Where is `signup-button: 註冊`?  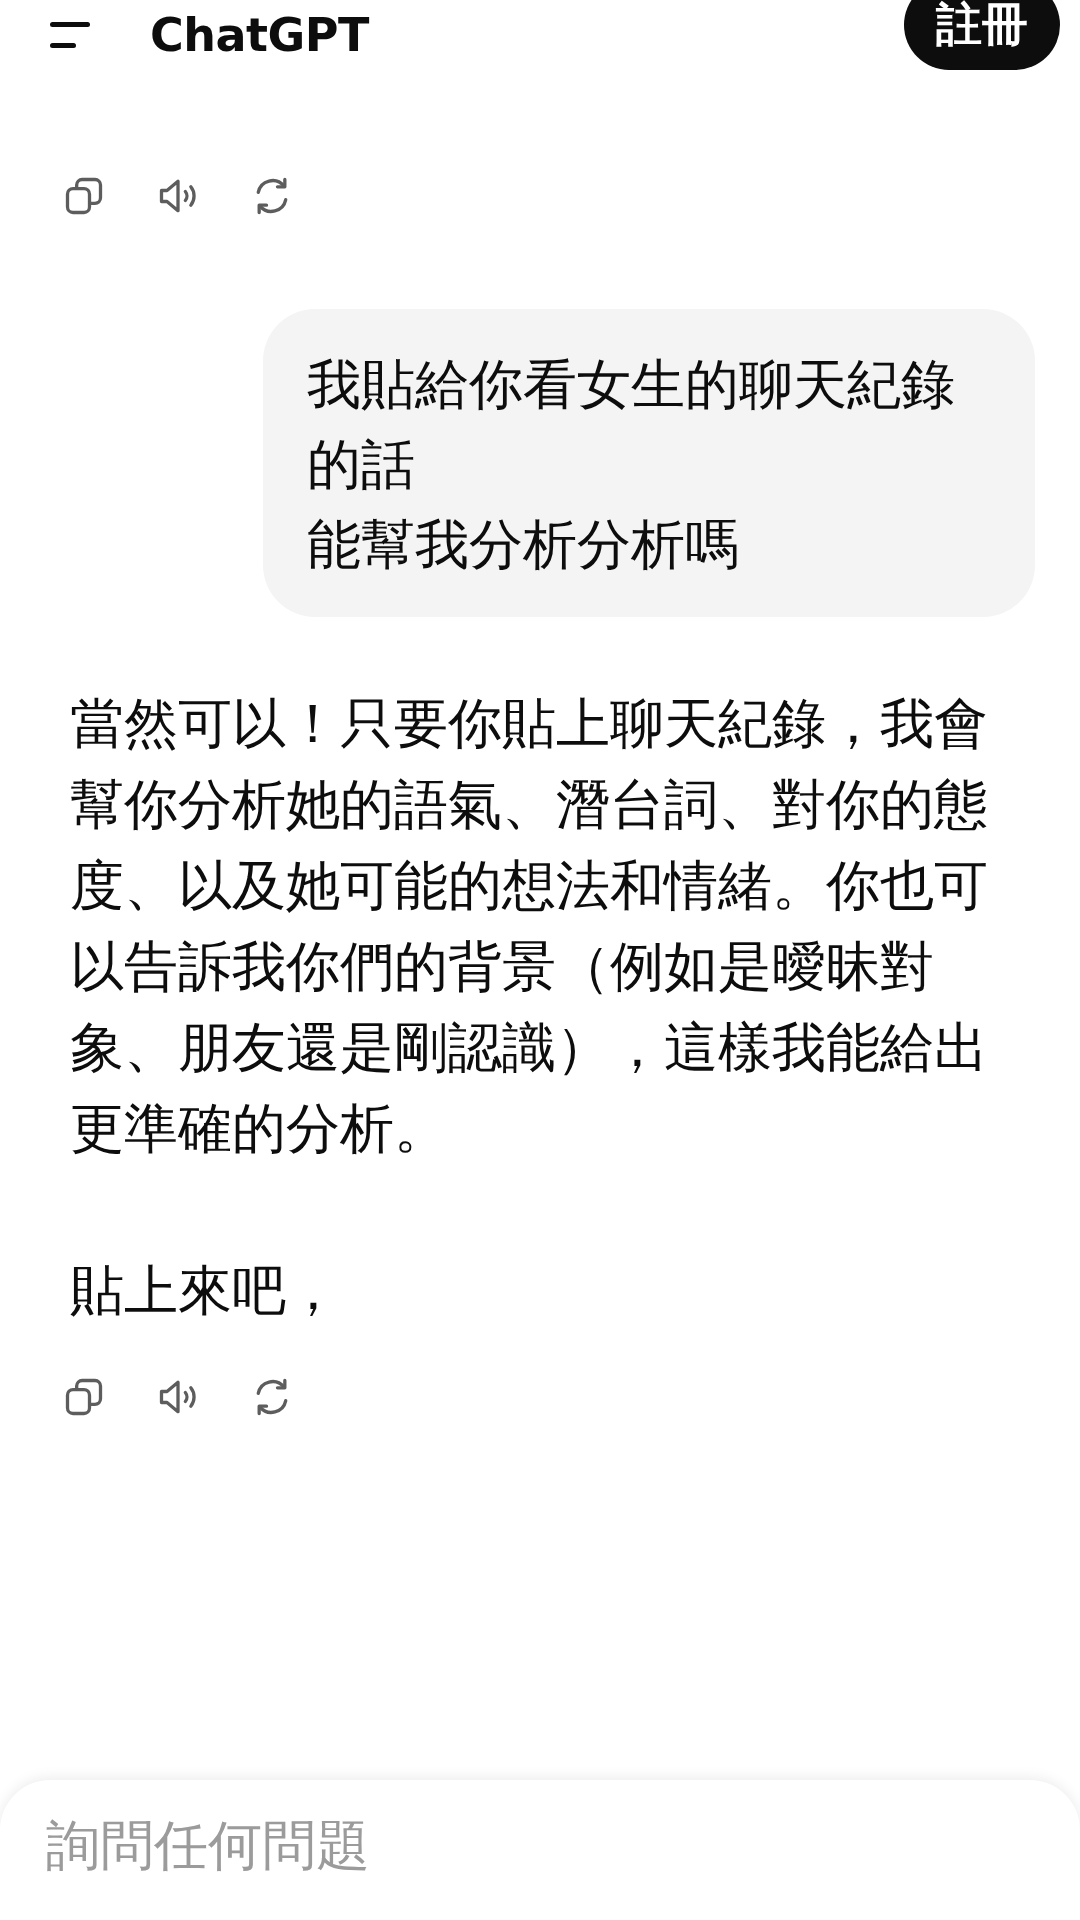
signup-button: 註冊 is located at coordinates (982, 35).